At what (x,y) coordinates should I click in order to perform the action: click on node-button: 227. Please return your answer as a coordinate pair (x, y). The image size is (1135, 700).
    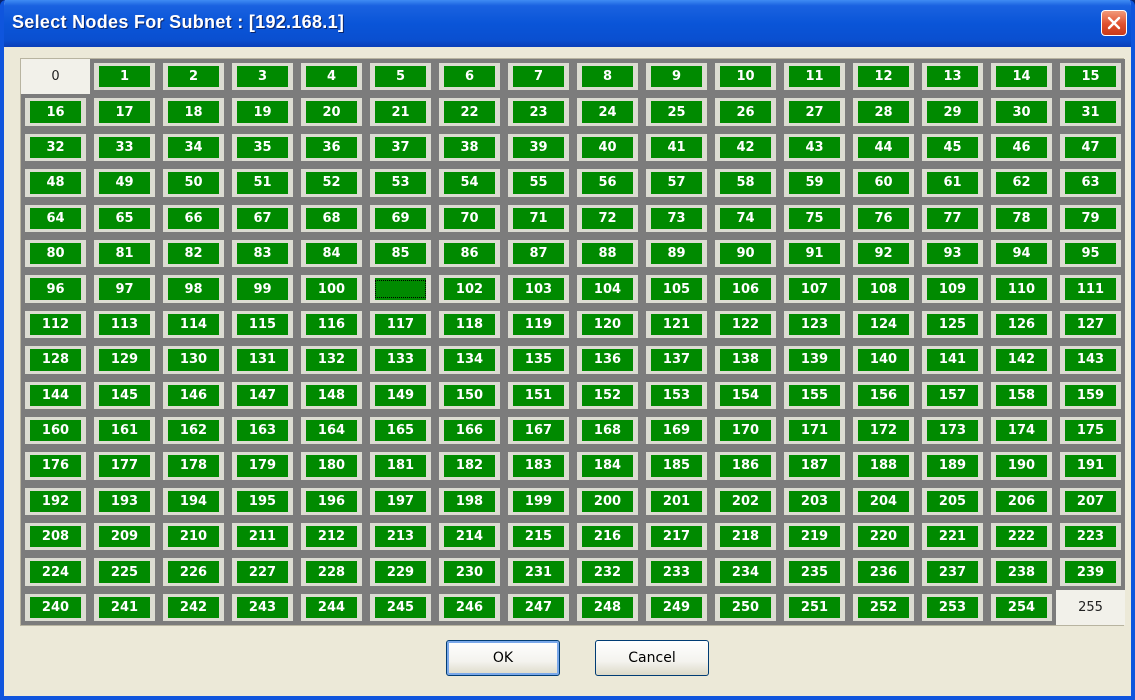
    Looking at the image, I should click on (262, 572).